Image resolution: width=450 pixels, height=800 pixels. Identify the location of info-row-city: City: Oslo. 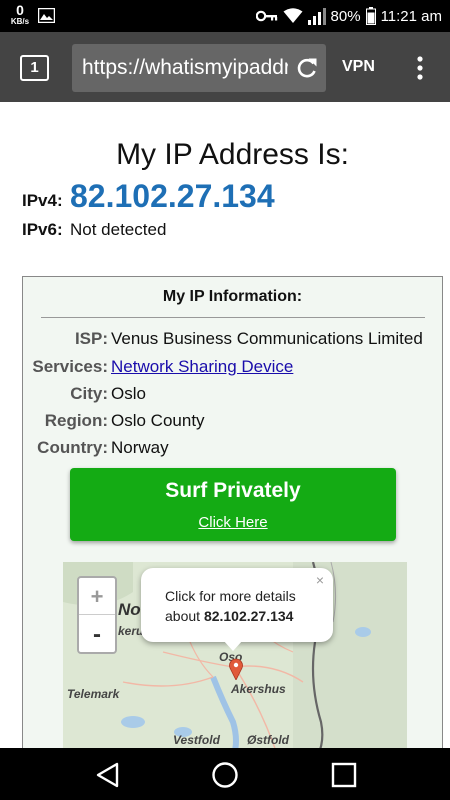
(232, 395).